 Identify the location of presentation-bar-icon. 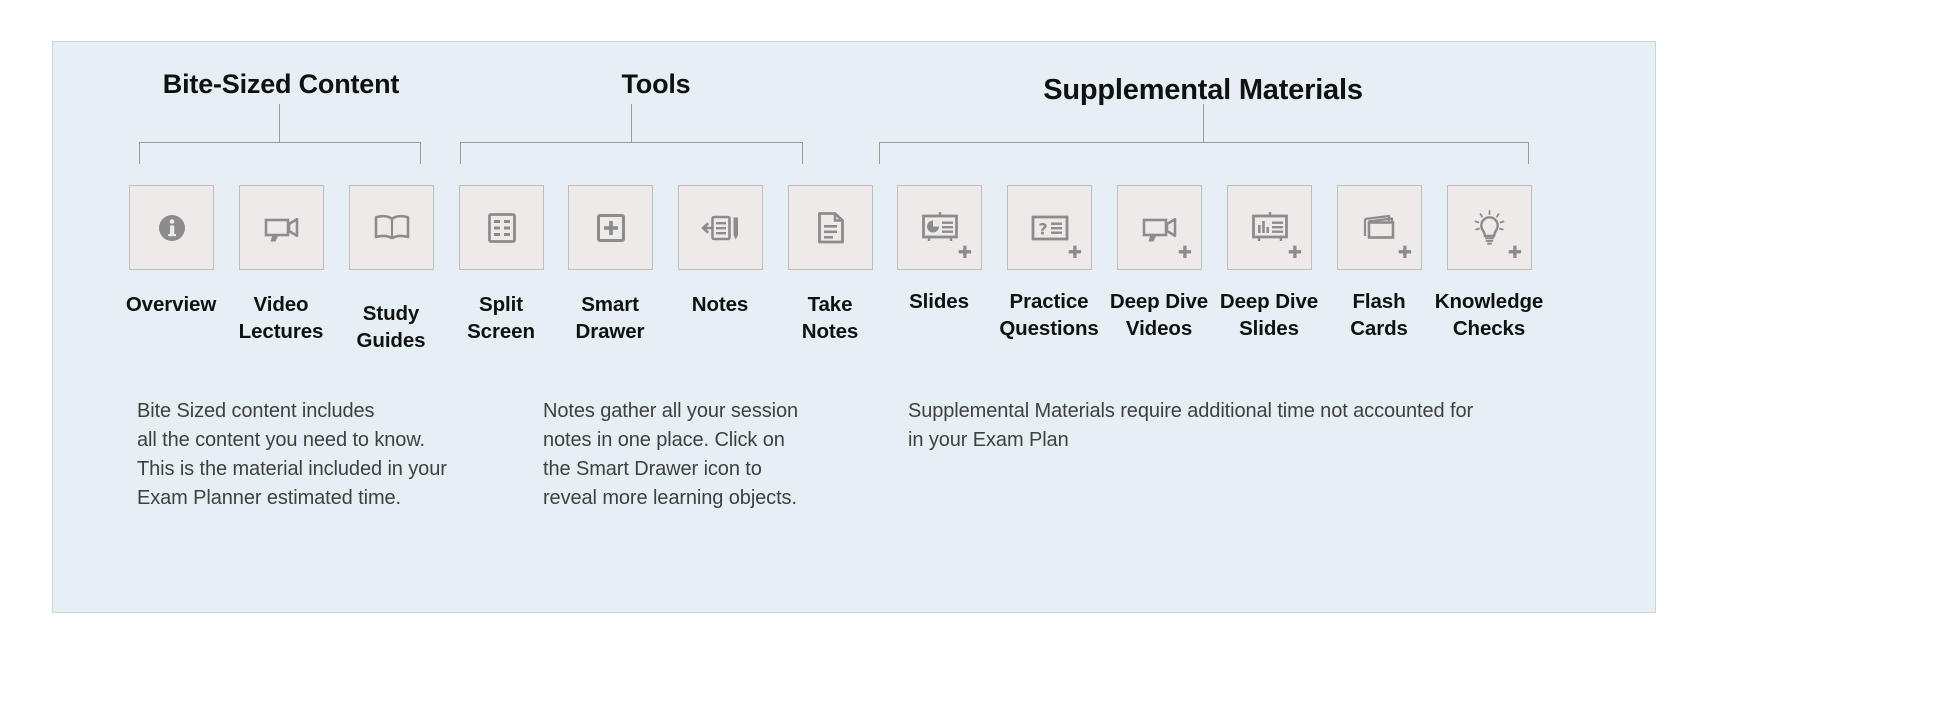
(1270, 228).